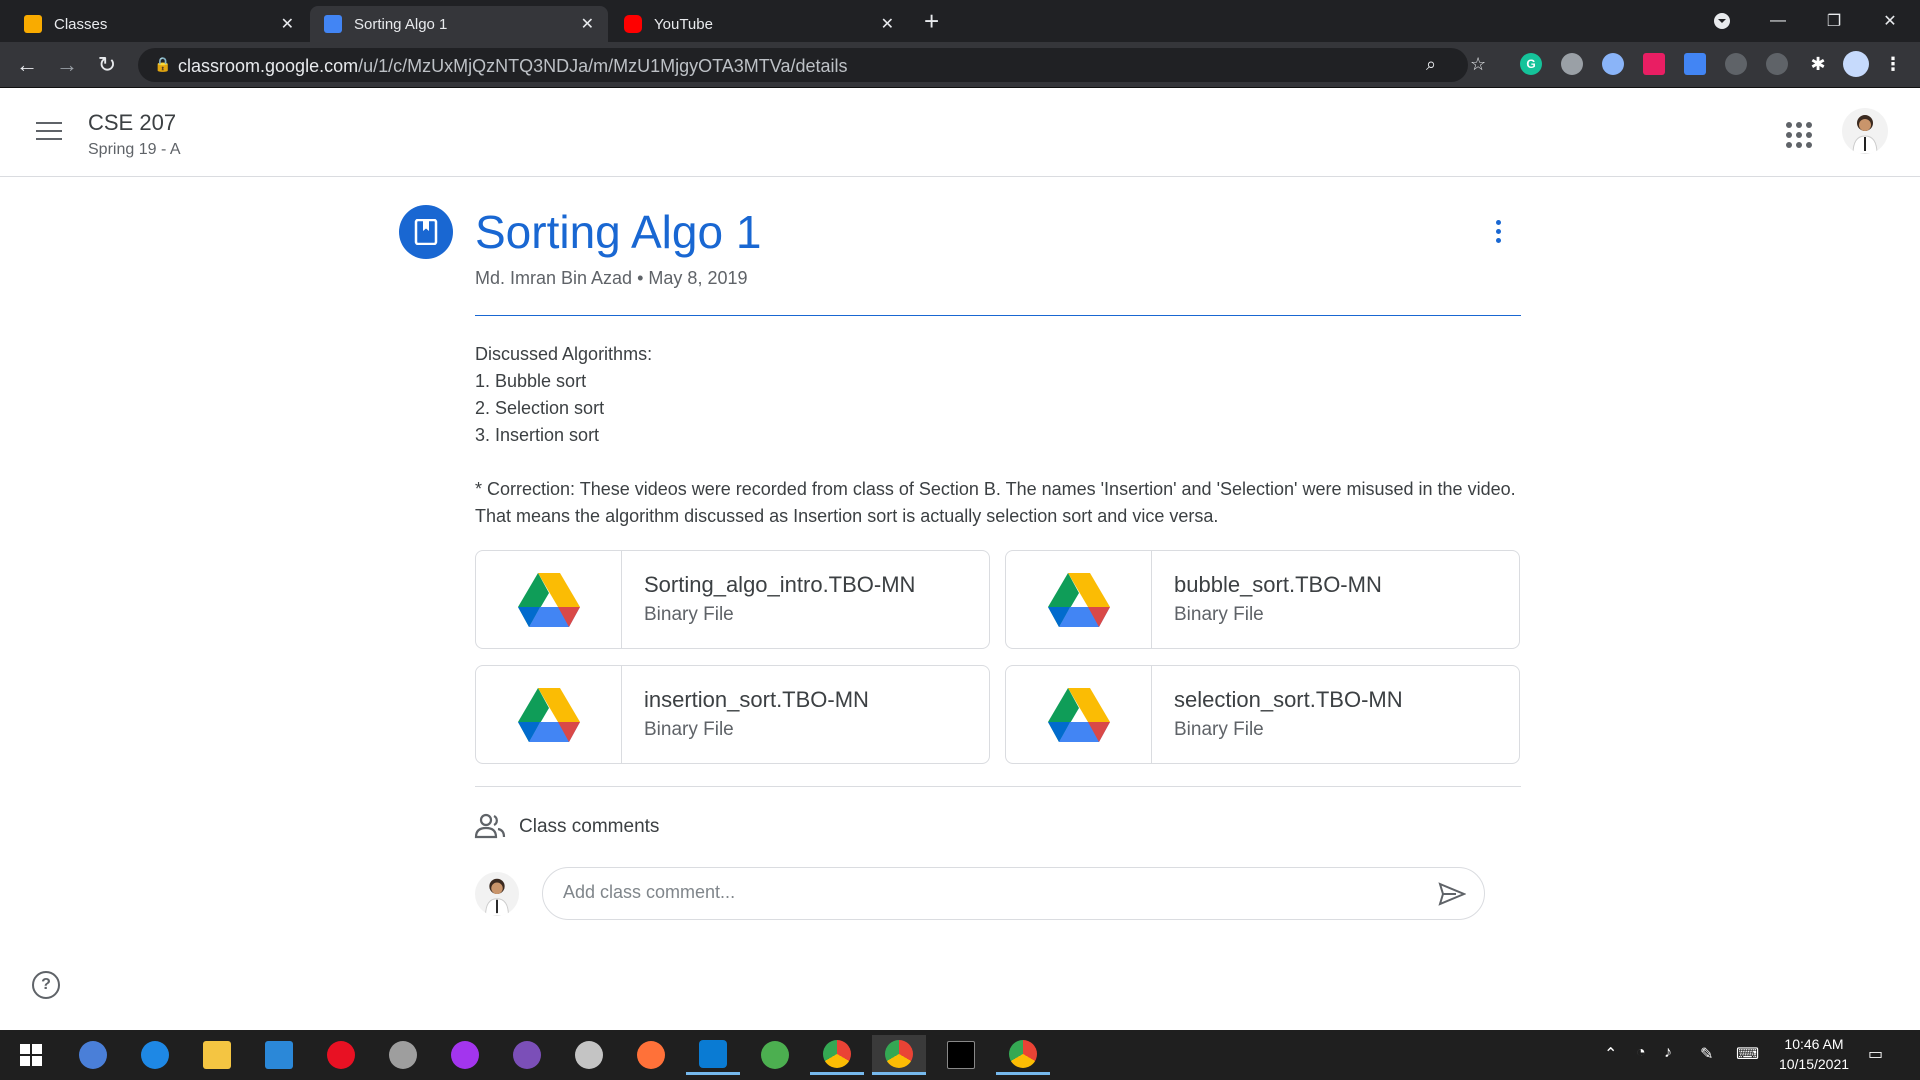 The height and width of the screenshot is (1080, 1920). What do you see at coordinates (1262, 714) in the screenshot?
I see `attachment-card: selection_sort.TBO-MN Binary File` at bounding box center [1262, 714].